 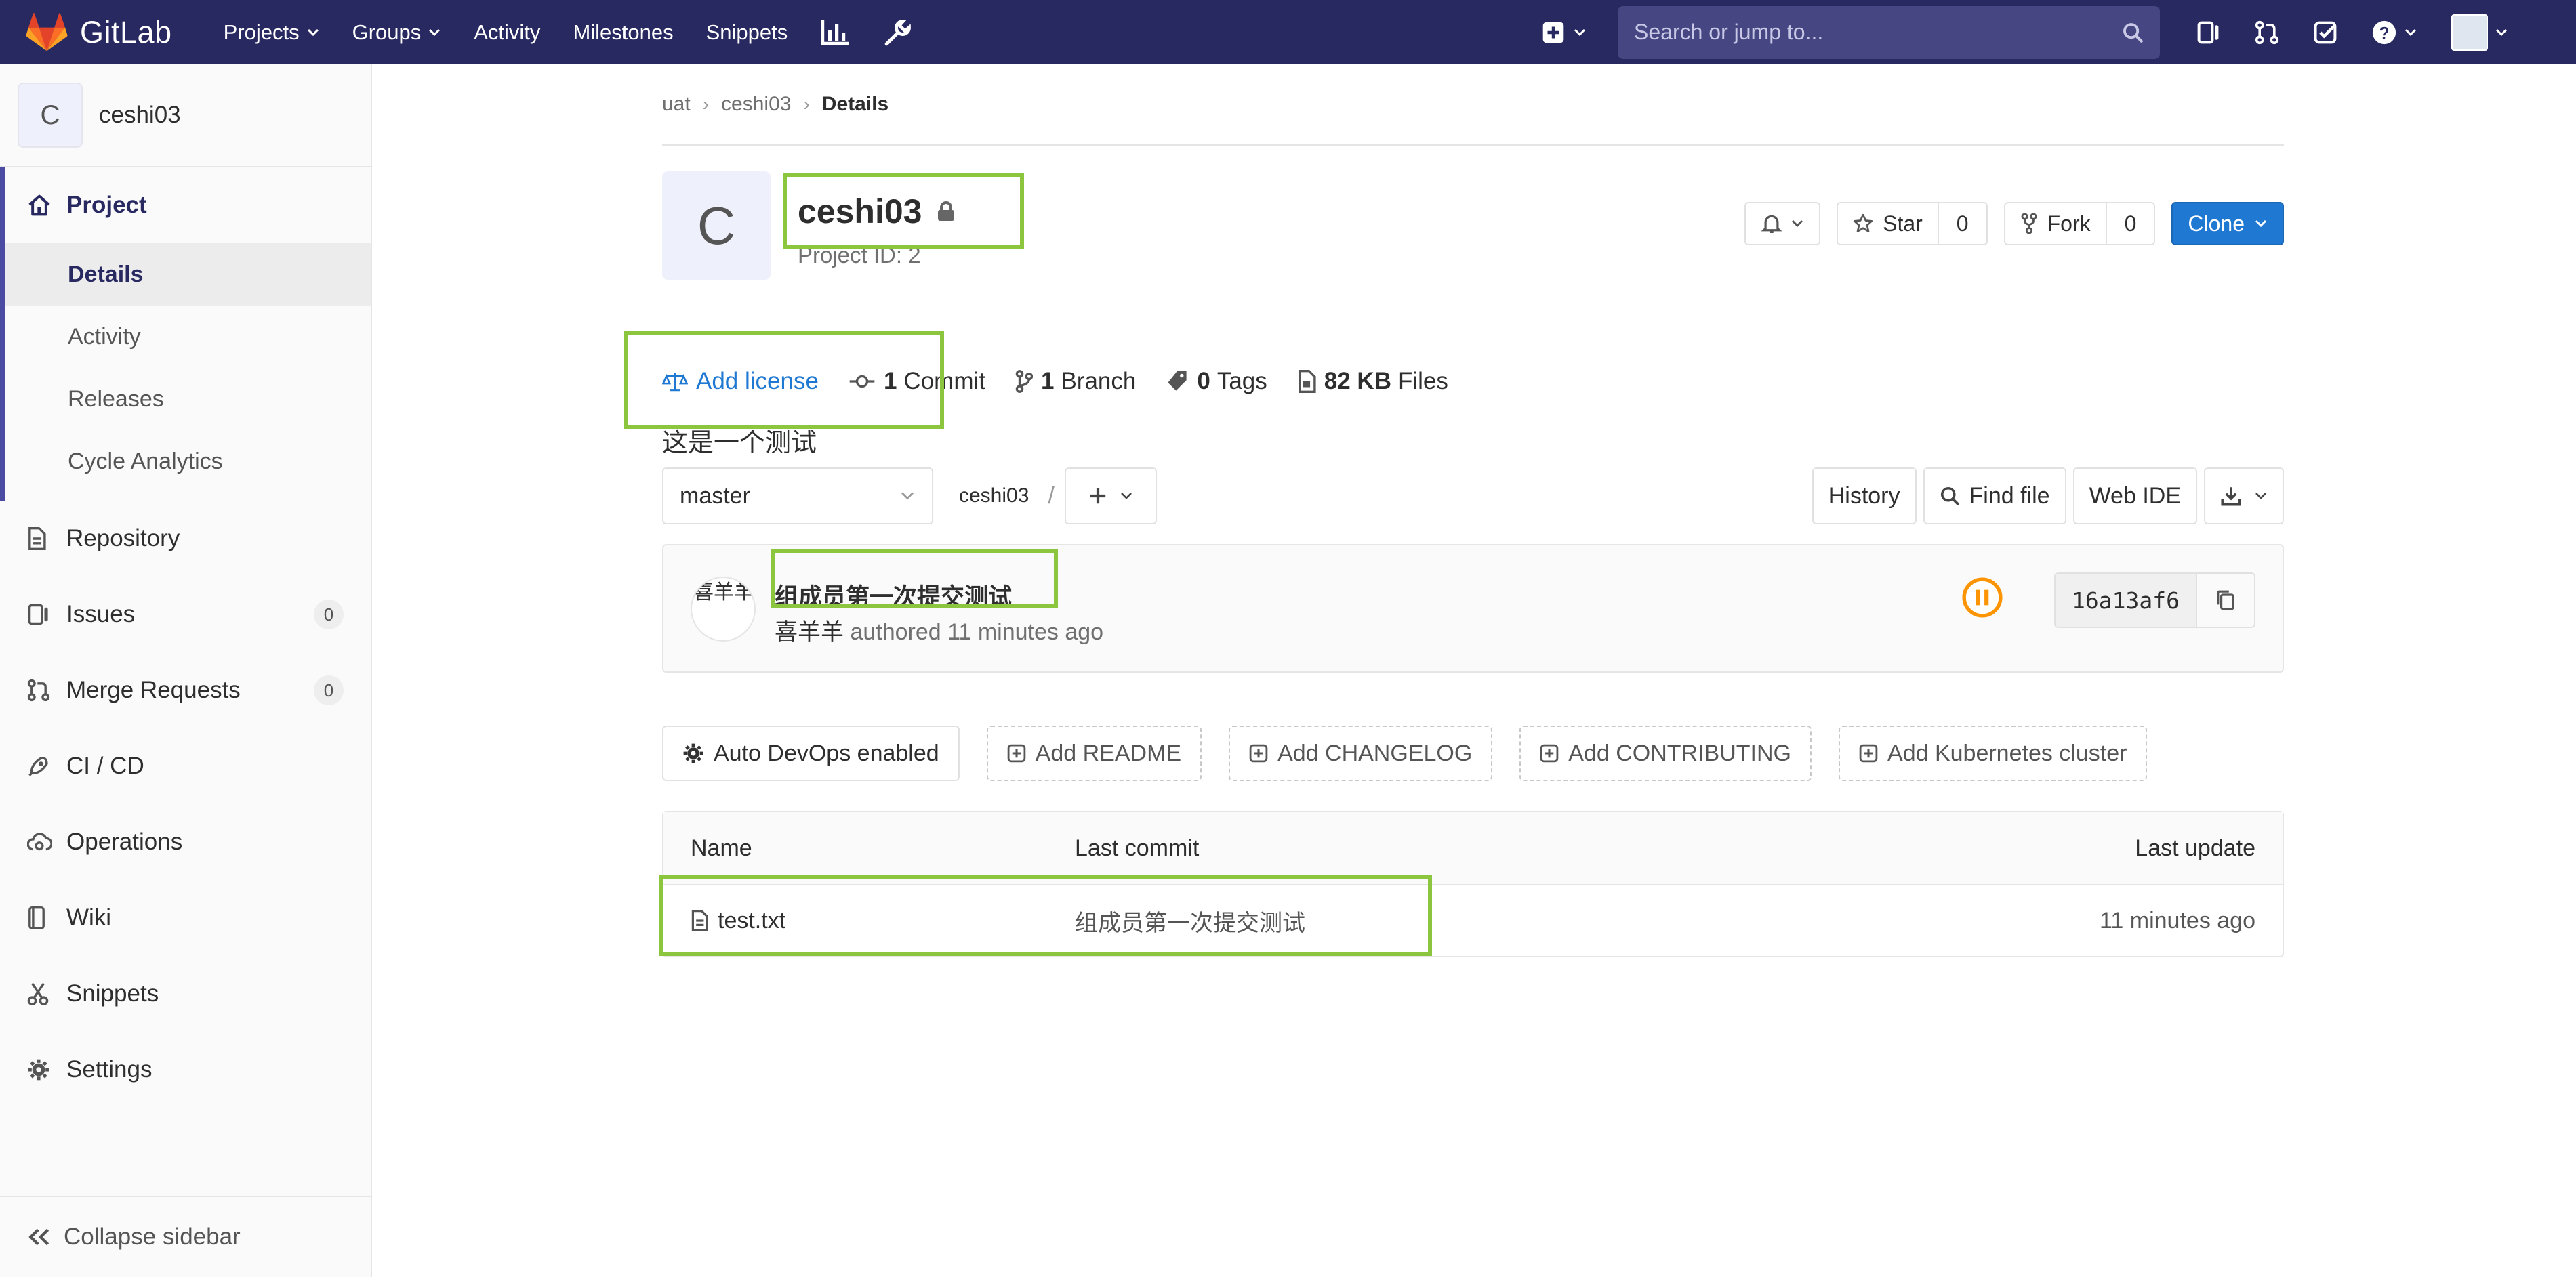 I want to click on add-changelog-button: Add CHANGELOG, so click(x=1361, y=754).